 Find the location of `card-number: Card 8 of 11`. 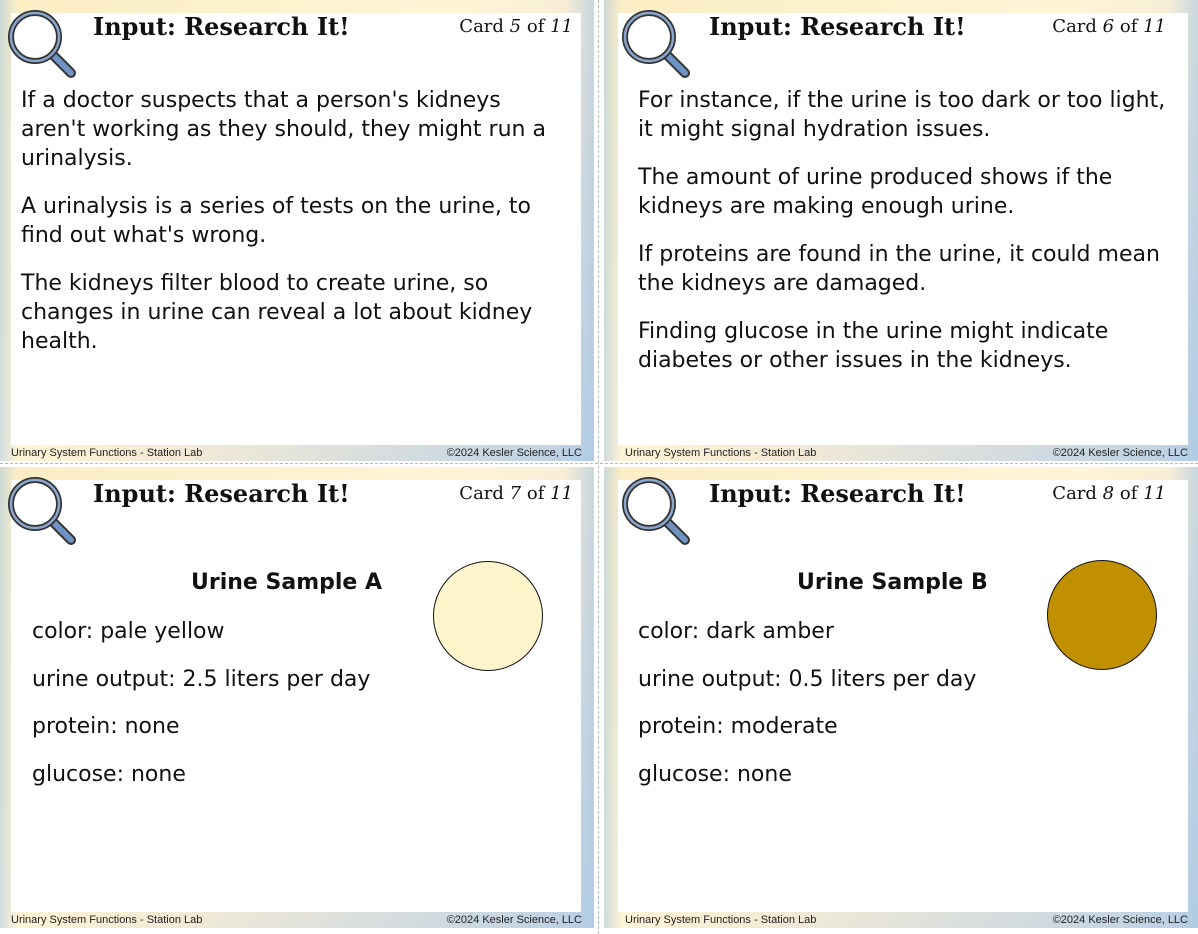

card-number: Card 8 of 11 is located at coordinates (1109, 493).